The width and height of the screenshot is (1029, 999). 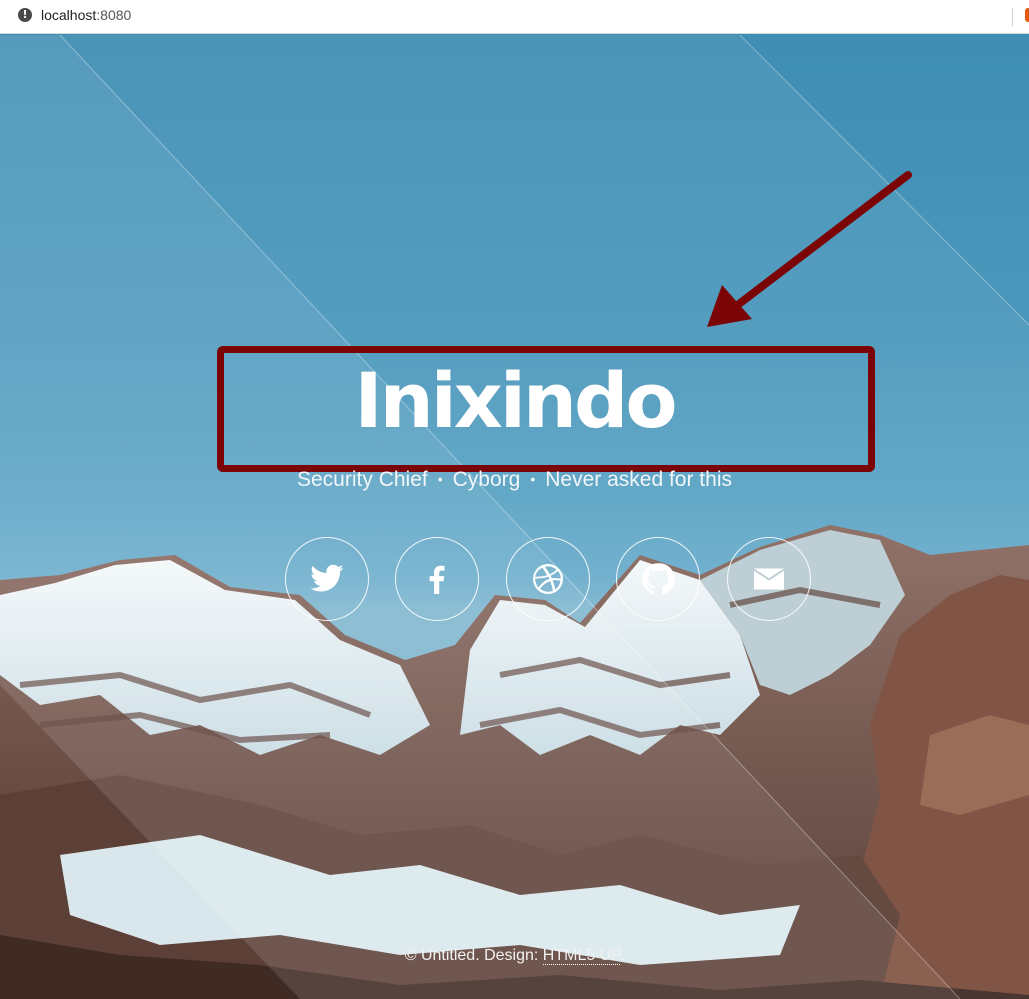 What do you see at coordinates (486, 479) in the screenshot?
I see `tagline-item: Cyborg` at bounding box center [486, 479].